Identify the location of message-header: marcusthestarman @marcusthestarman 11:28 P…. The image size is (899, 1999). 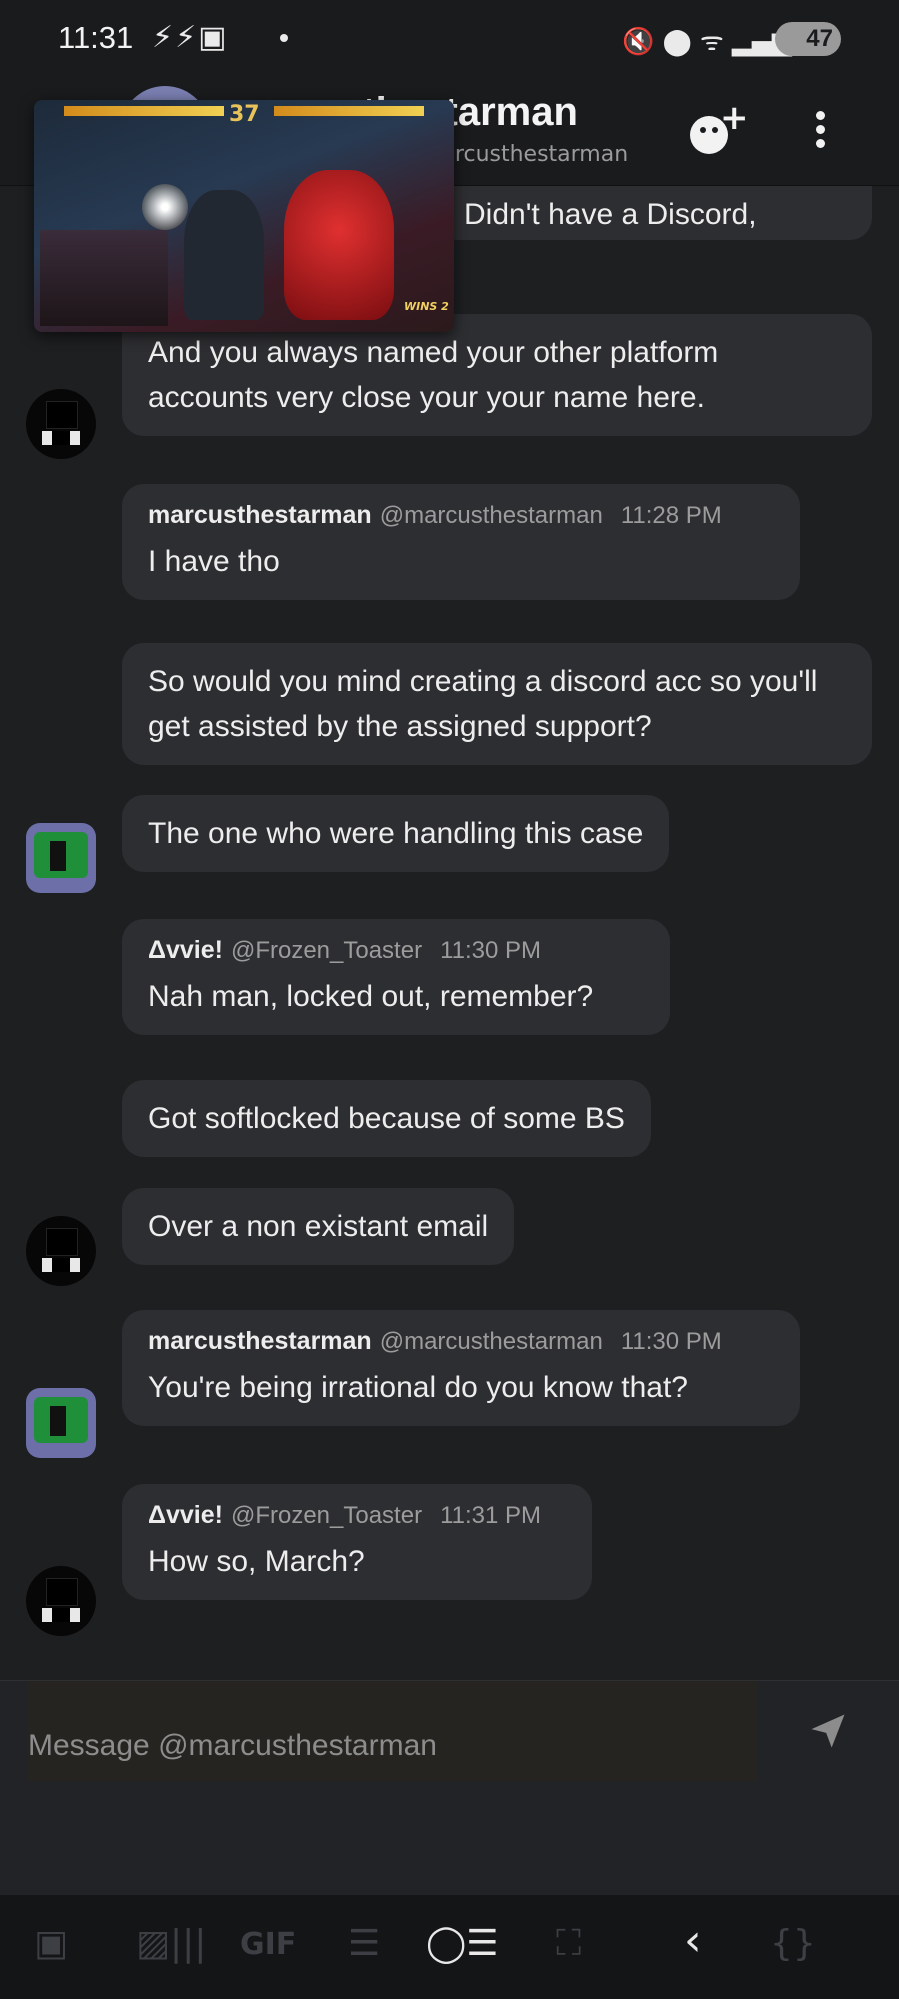
(461, 515).